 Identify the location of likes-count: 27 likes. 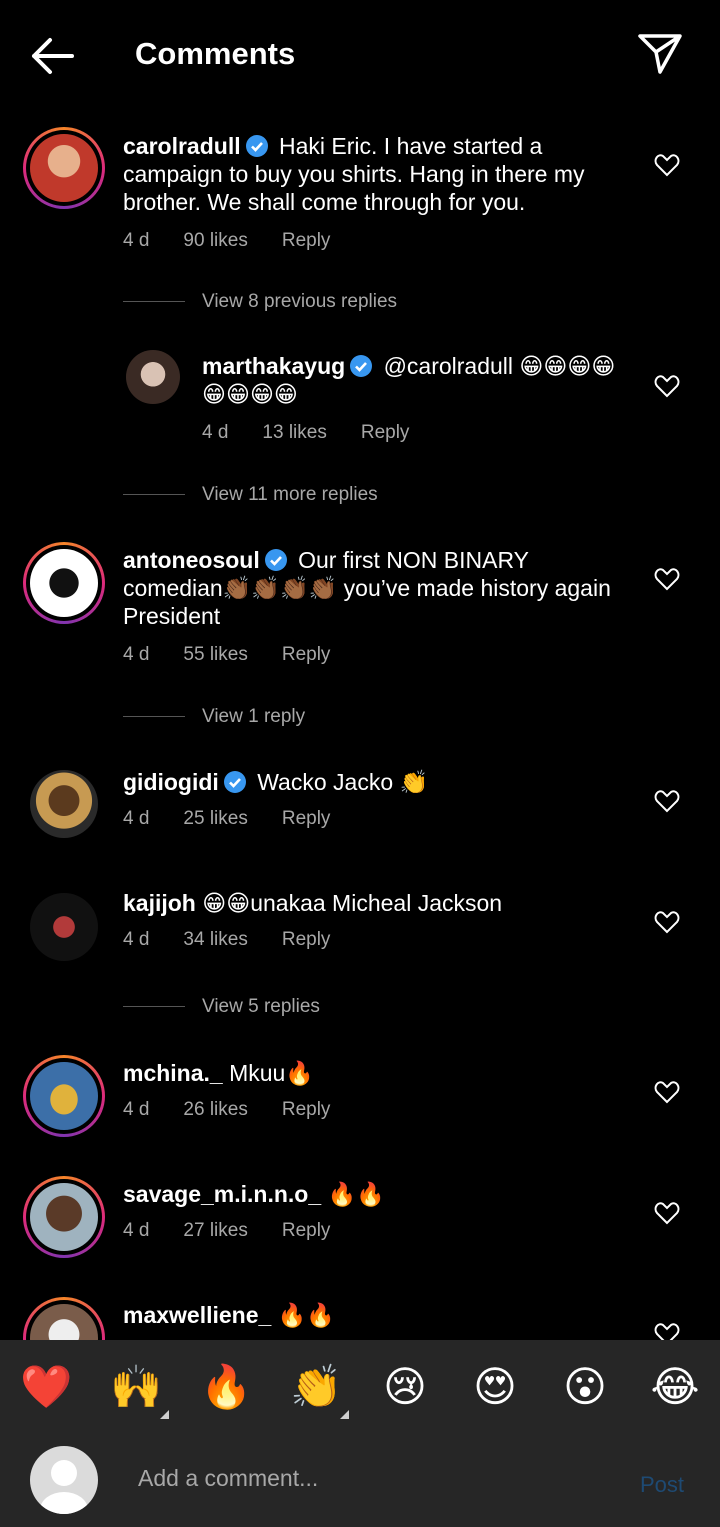
(215, 1230).